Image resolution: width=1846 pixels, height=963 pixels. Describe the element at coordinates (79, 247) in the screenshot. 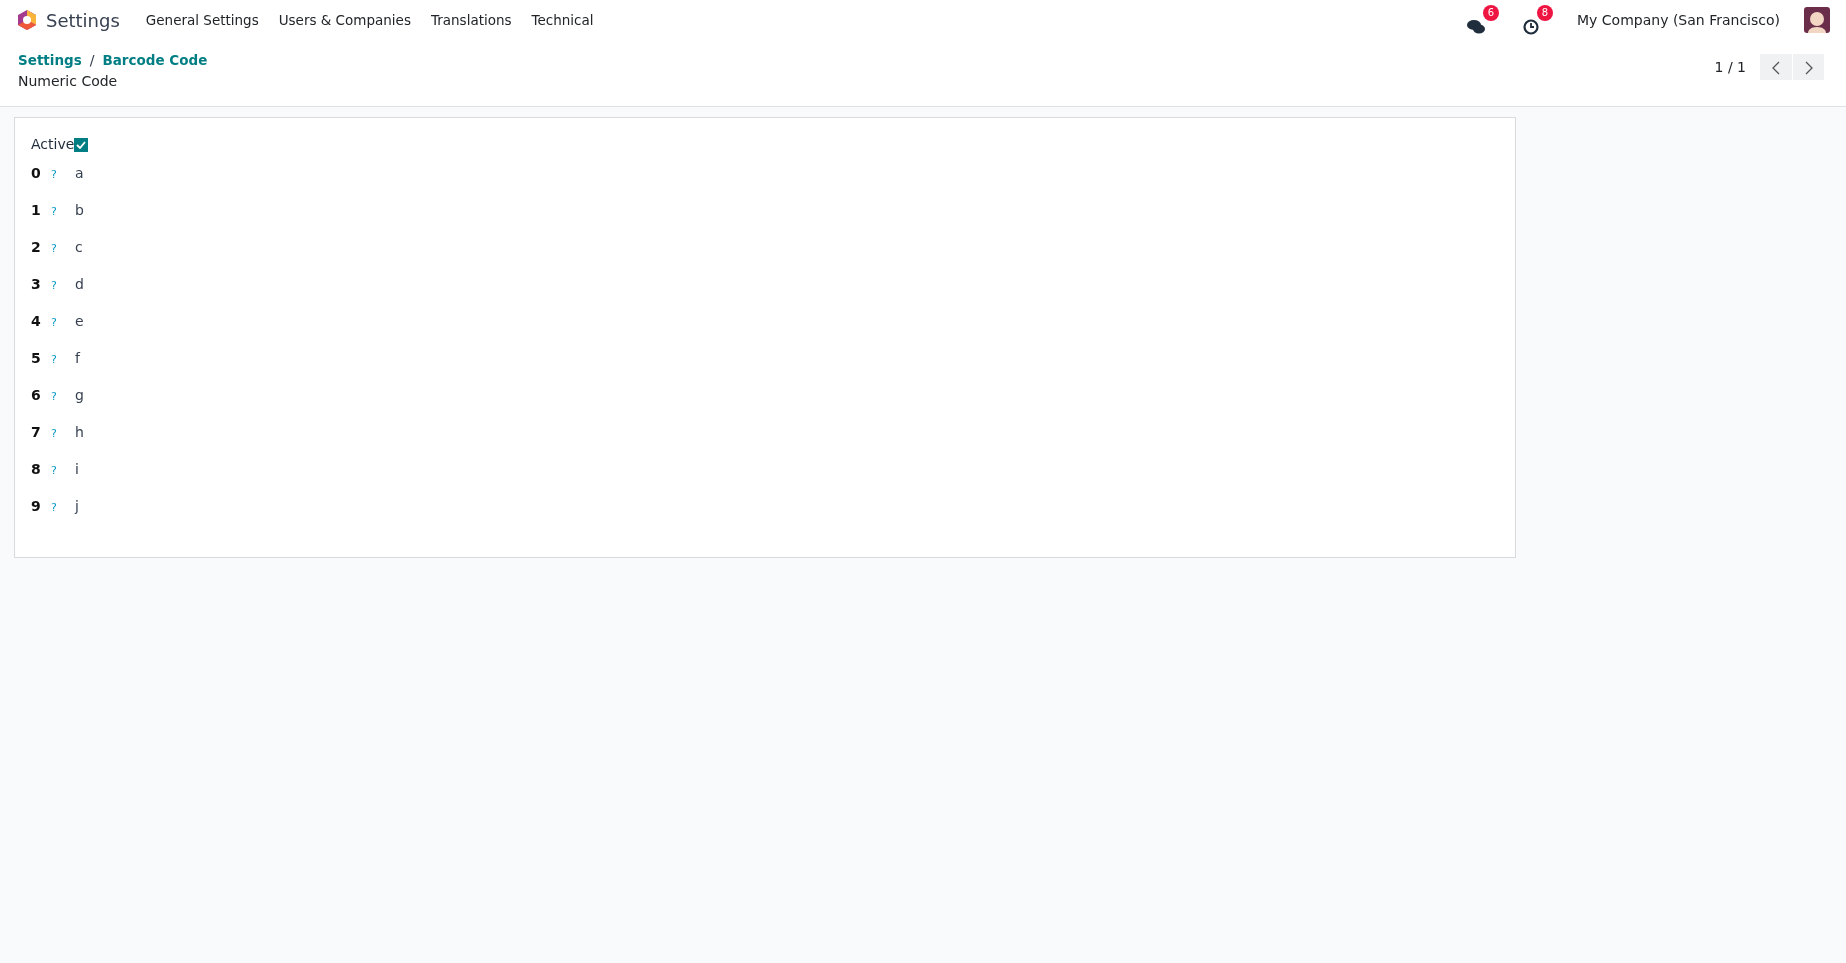

I see `field-value: c` at that location.